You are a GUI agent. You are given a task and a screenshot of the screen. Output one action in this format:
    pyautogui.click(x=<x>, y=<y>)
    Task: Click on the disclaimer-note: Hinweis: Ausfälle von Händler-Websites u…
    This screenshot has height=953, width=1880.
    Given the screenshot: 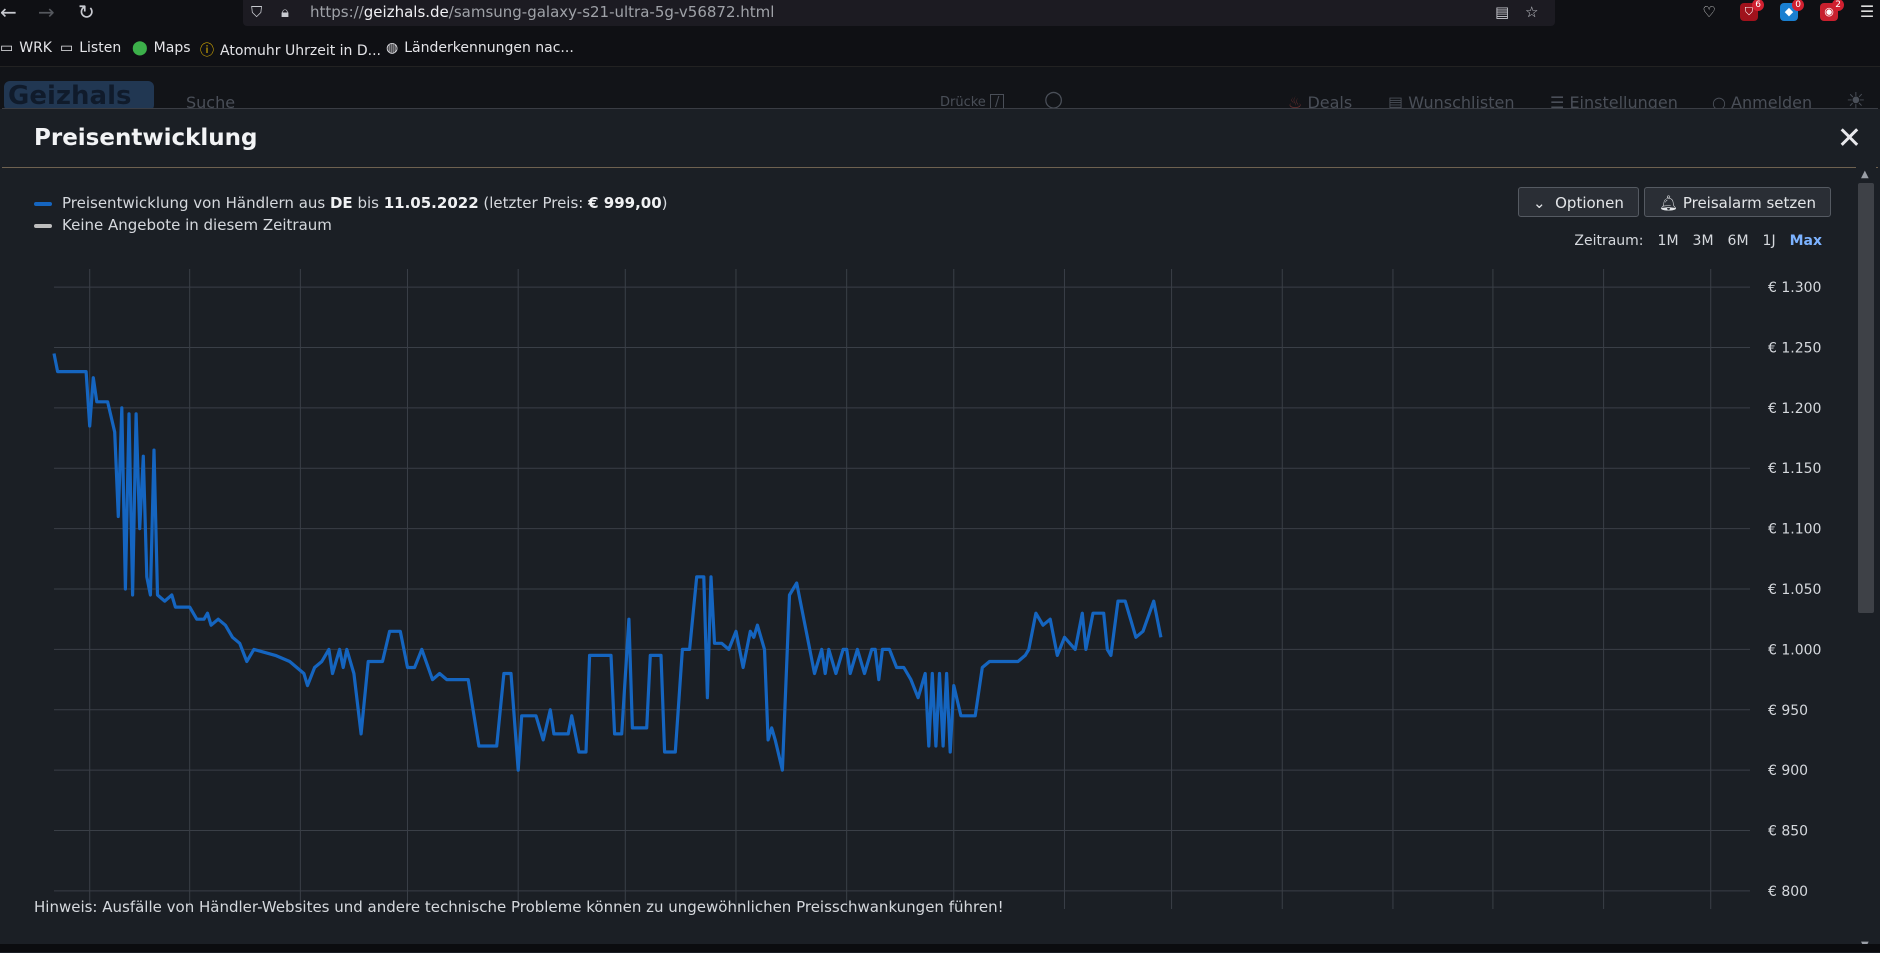 What is the action you would take?
    pyautogui.click(x=519, y=907)
    